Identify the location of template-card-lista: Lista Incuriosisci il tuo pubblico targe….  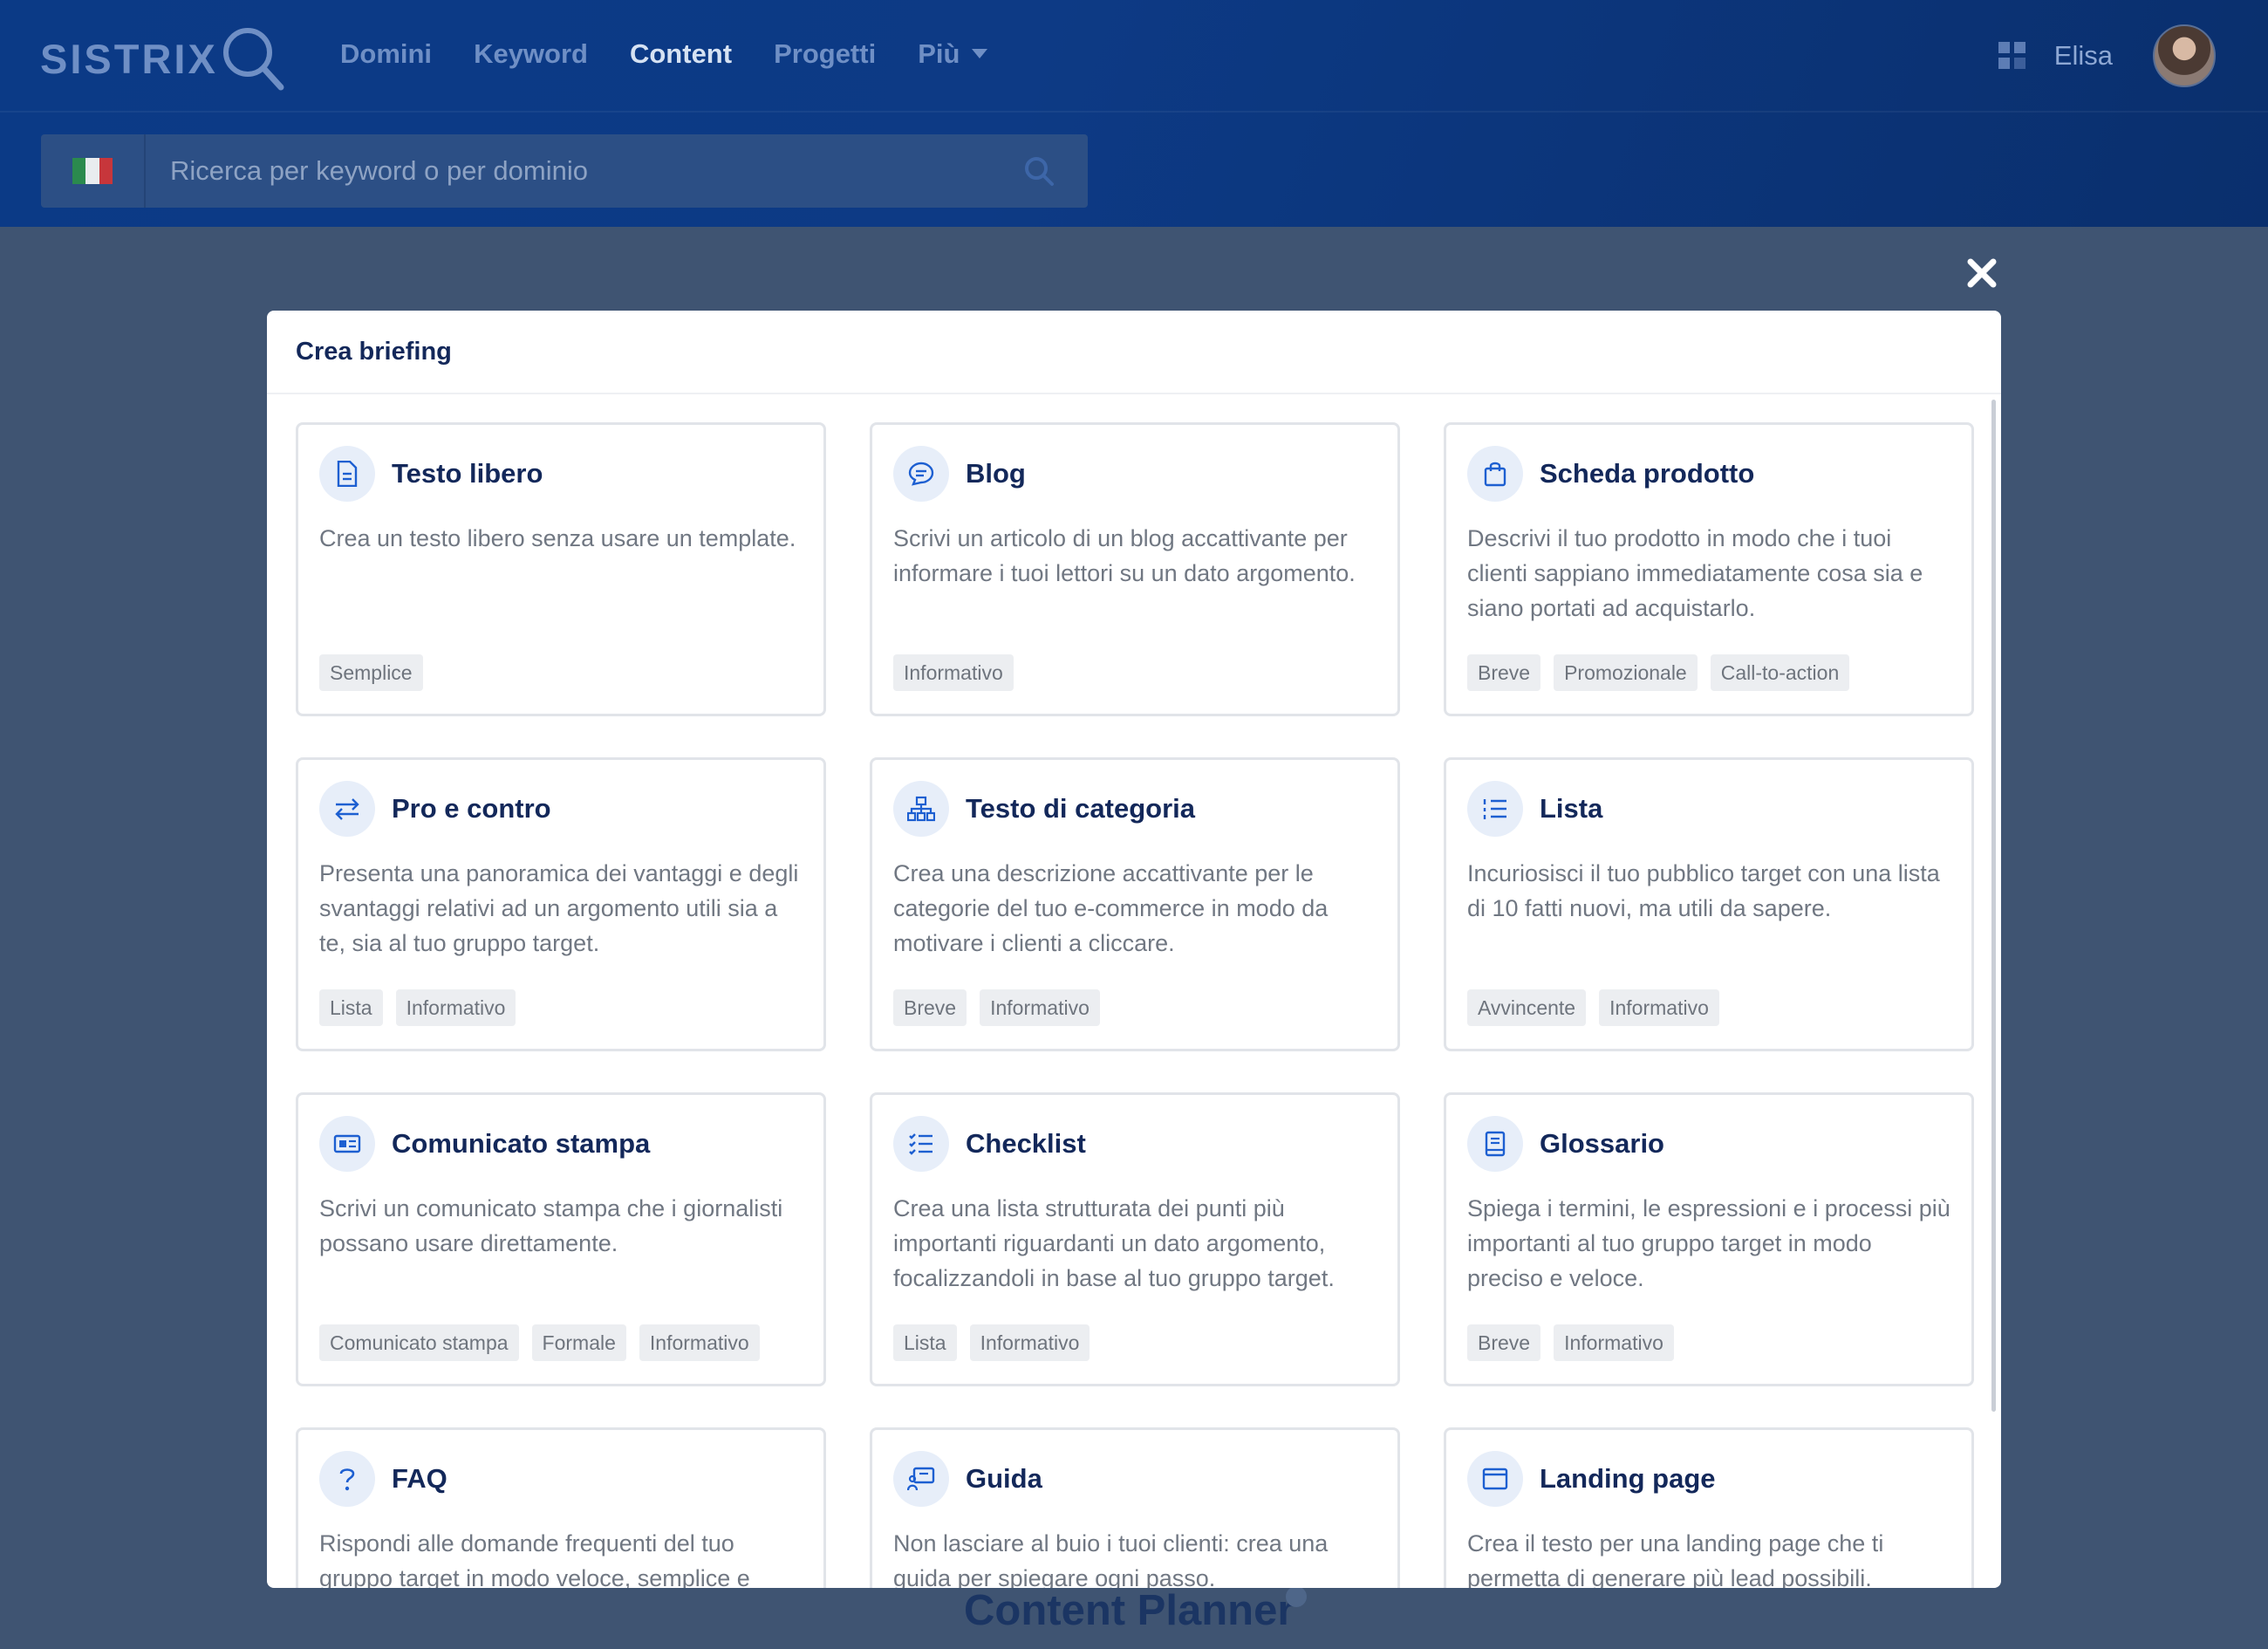
(1709, 904).